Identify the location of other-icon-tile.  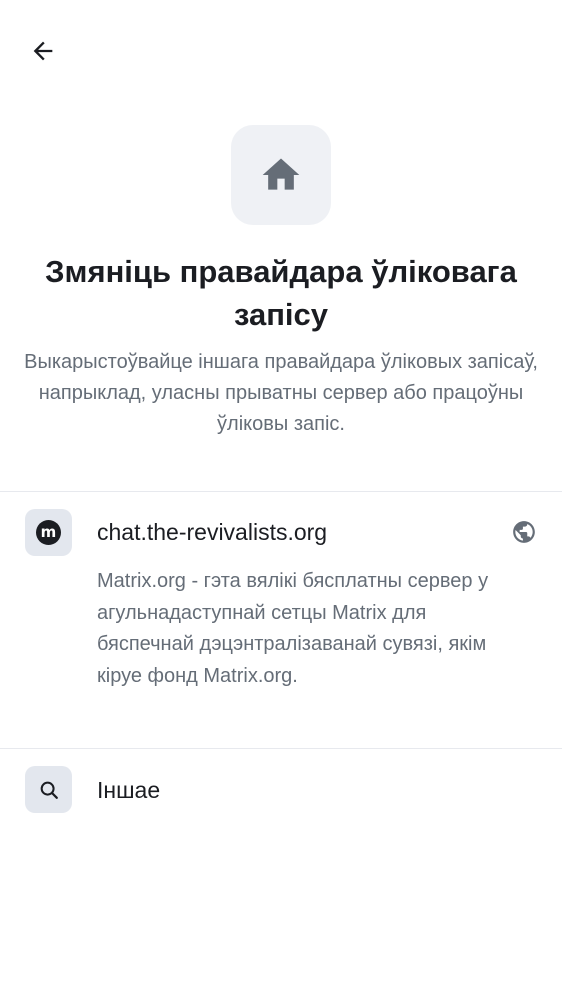
(48, 789).